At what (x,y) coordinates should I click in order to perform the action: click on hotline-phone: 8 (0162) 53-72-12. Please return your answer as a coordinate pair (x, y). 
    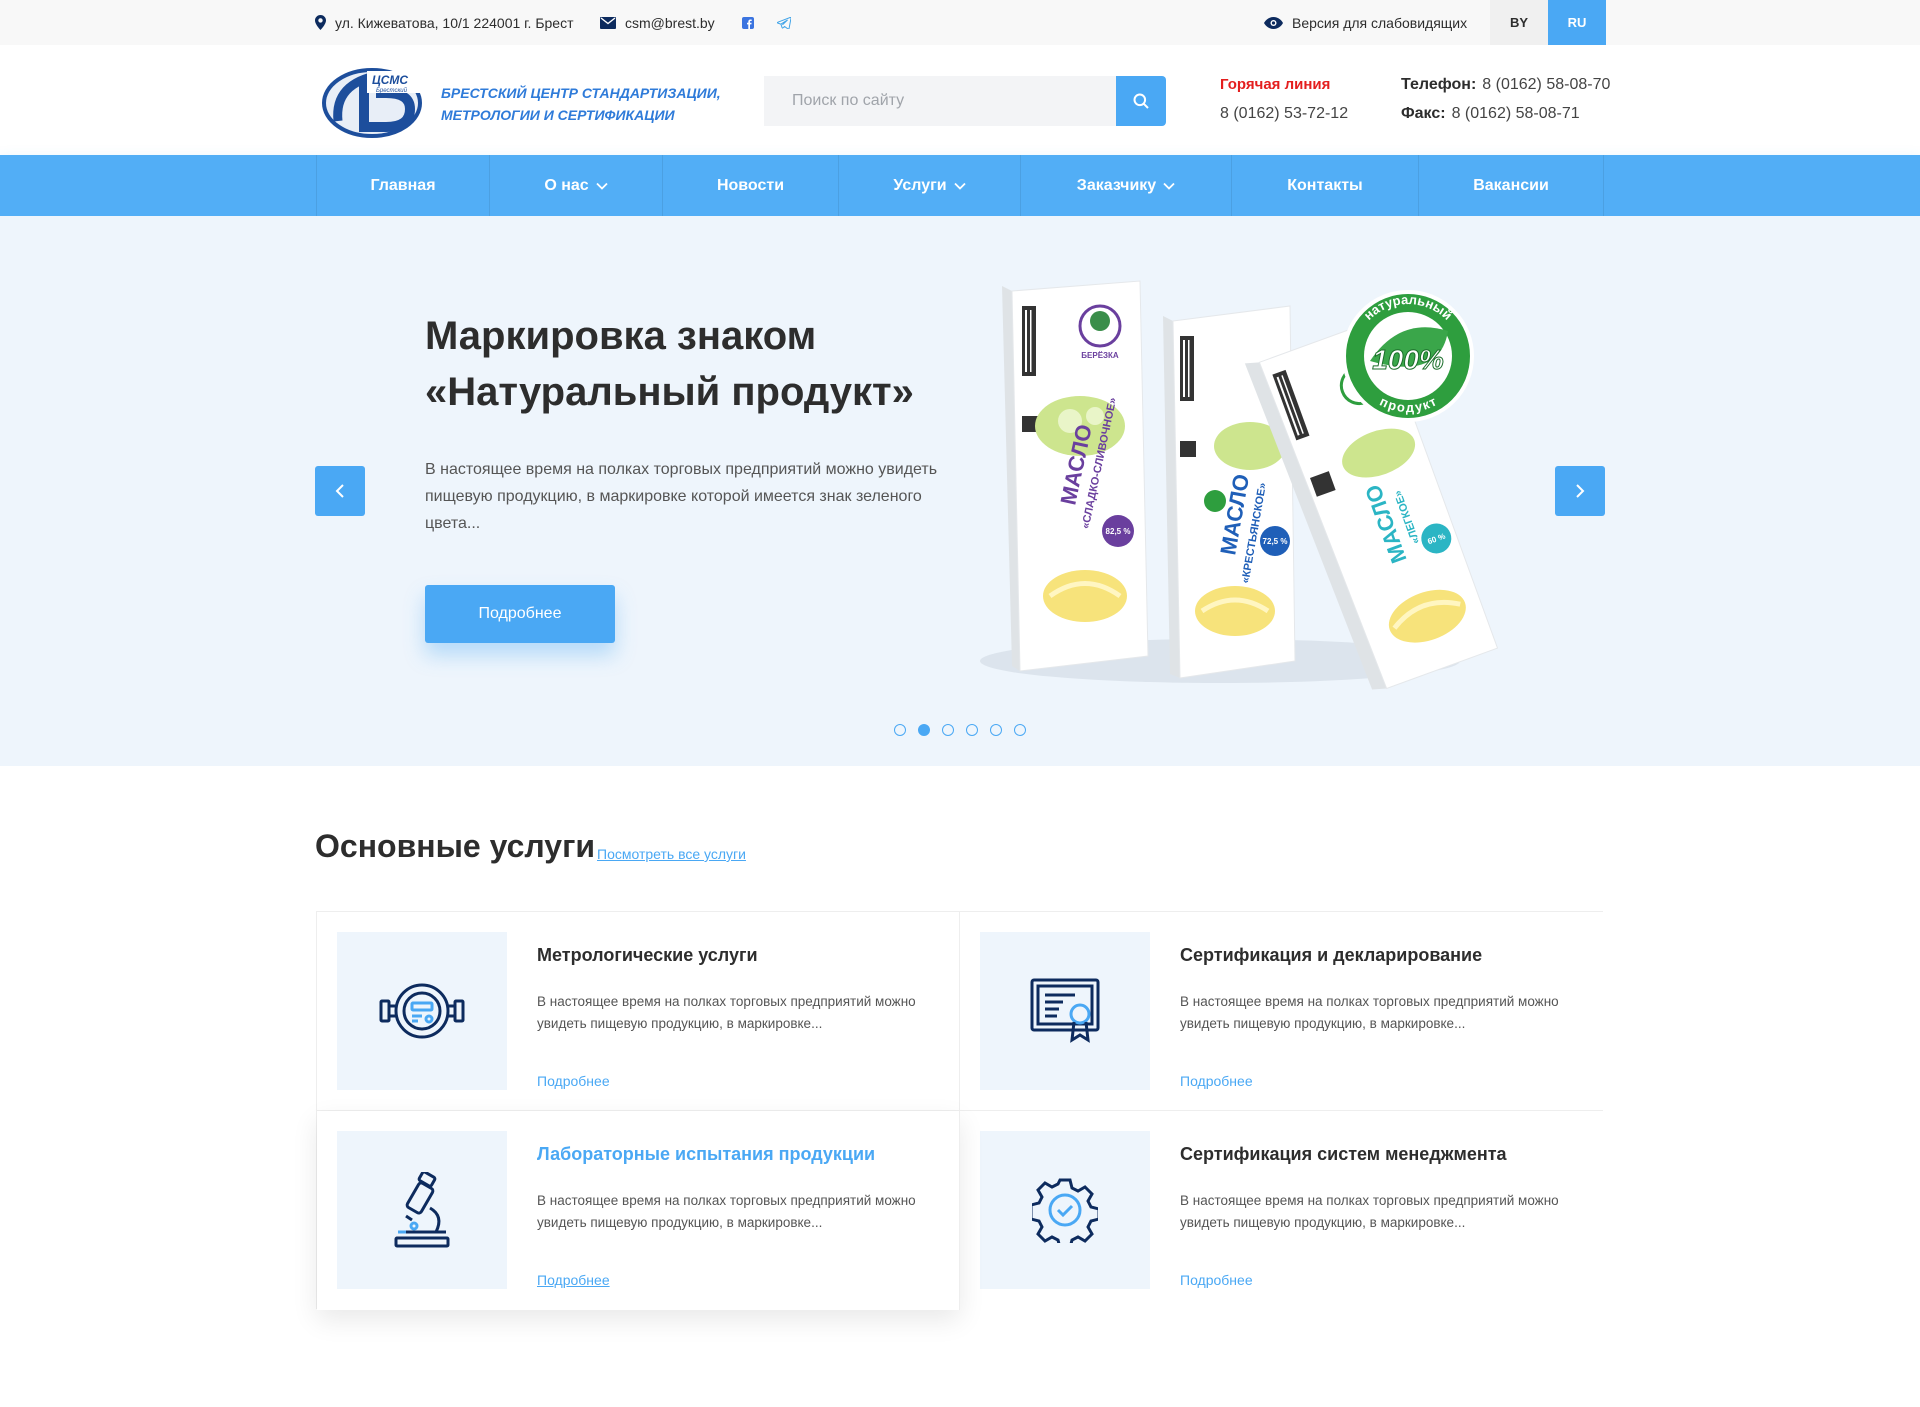
    Looking at the image, I should click on (1284, 114).